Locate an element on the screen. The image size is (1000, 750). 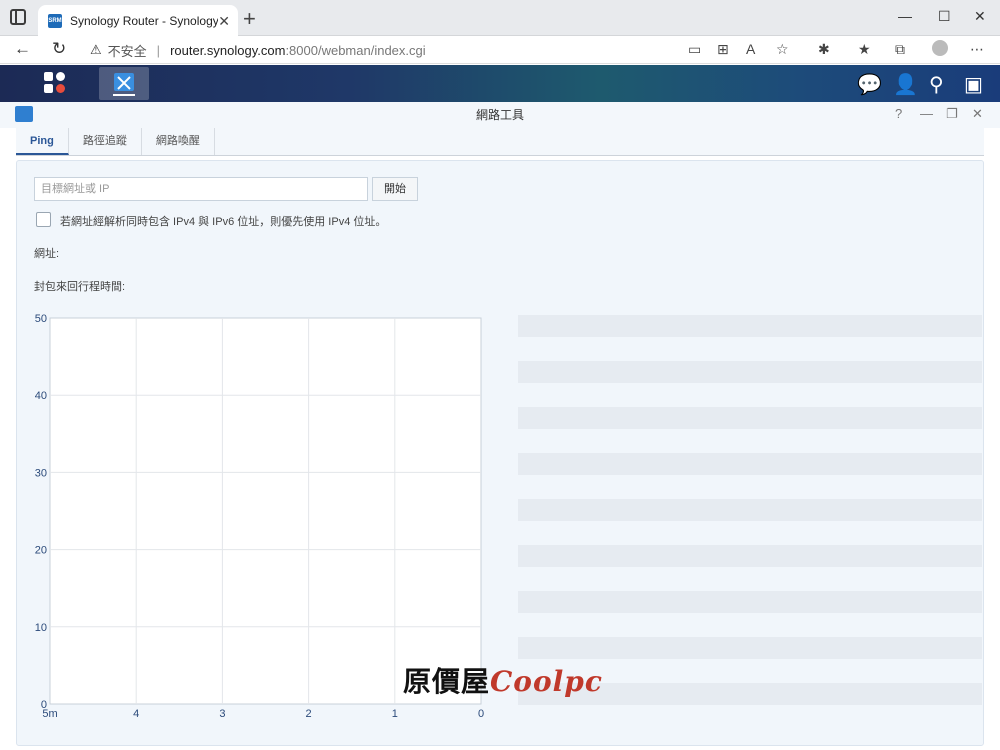
maximize-icon: ☐ is located at coordinates (944, 16).